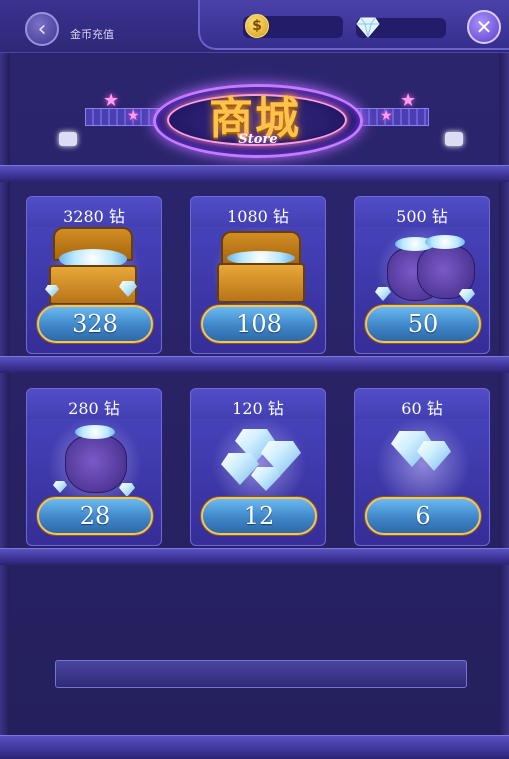 The image size is (509, 759). What do you see at coordinates (261, 283) in the screenshot?
I see `chest-body` at bounding box center [261, 283].